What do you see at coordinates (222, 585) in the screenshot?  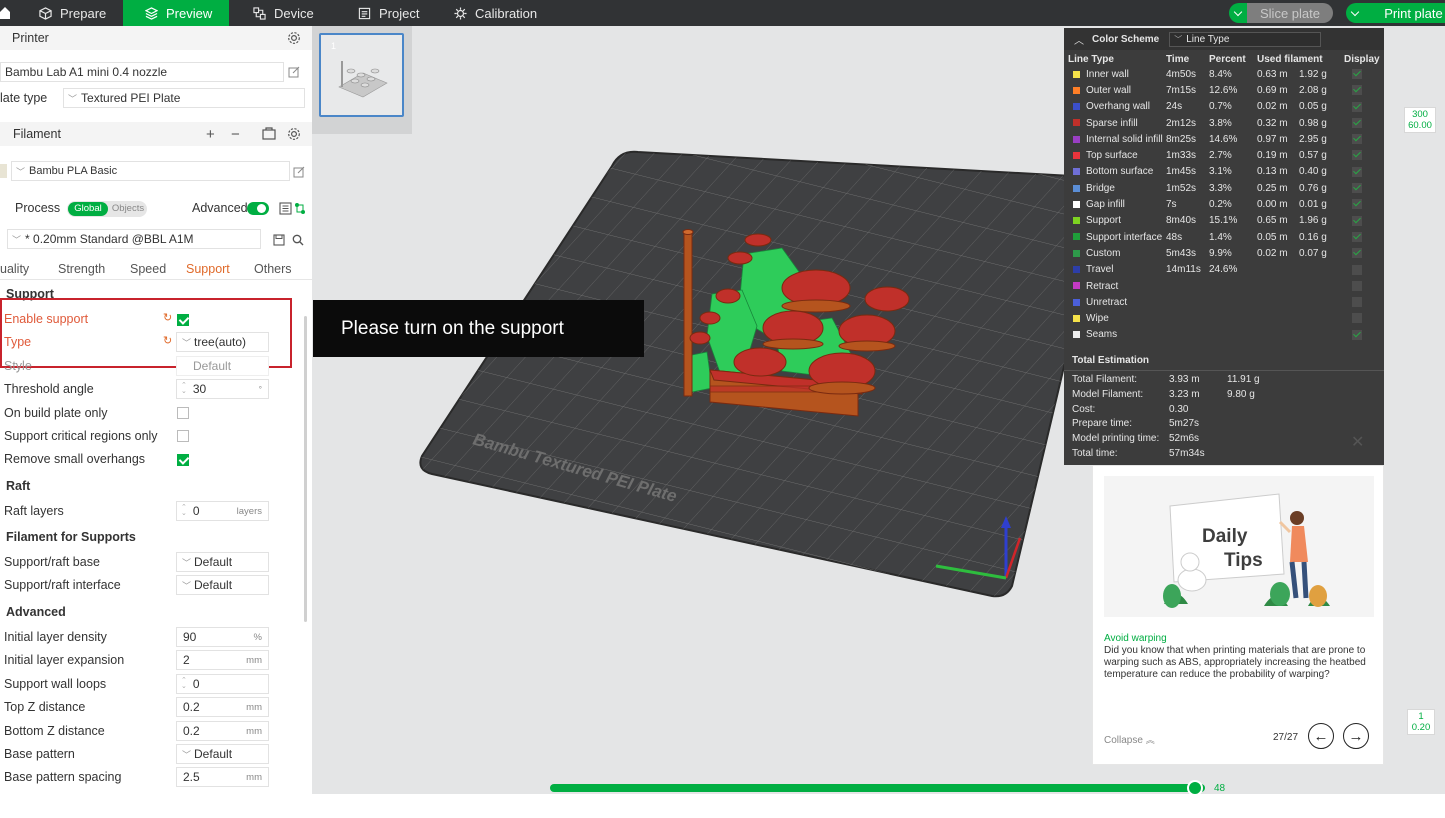 I see `raft-interface-select: ﹀ Default` at bounding box center [222, 585].